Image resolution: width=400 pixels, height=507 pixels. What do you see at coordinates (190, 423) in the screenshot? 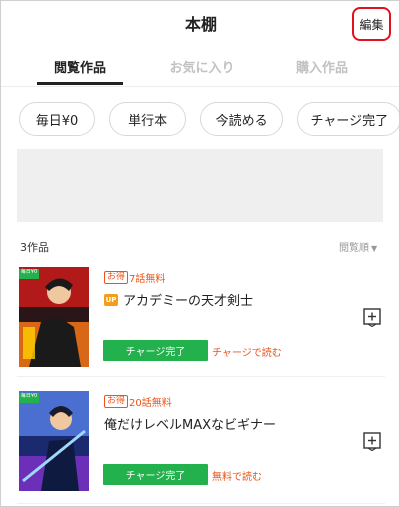
I see `book-title: 俺だけレベルMAXなビギナー` at bounding box center [190, 423].